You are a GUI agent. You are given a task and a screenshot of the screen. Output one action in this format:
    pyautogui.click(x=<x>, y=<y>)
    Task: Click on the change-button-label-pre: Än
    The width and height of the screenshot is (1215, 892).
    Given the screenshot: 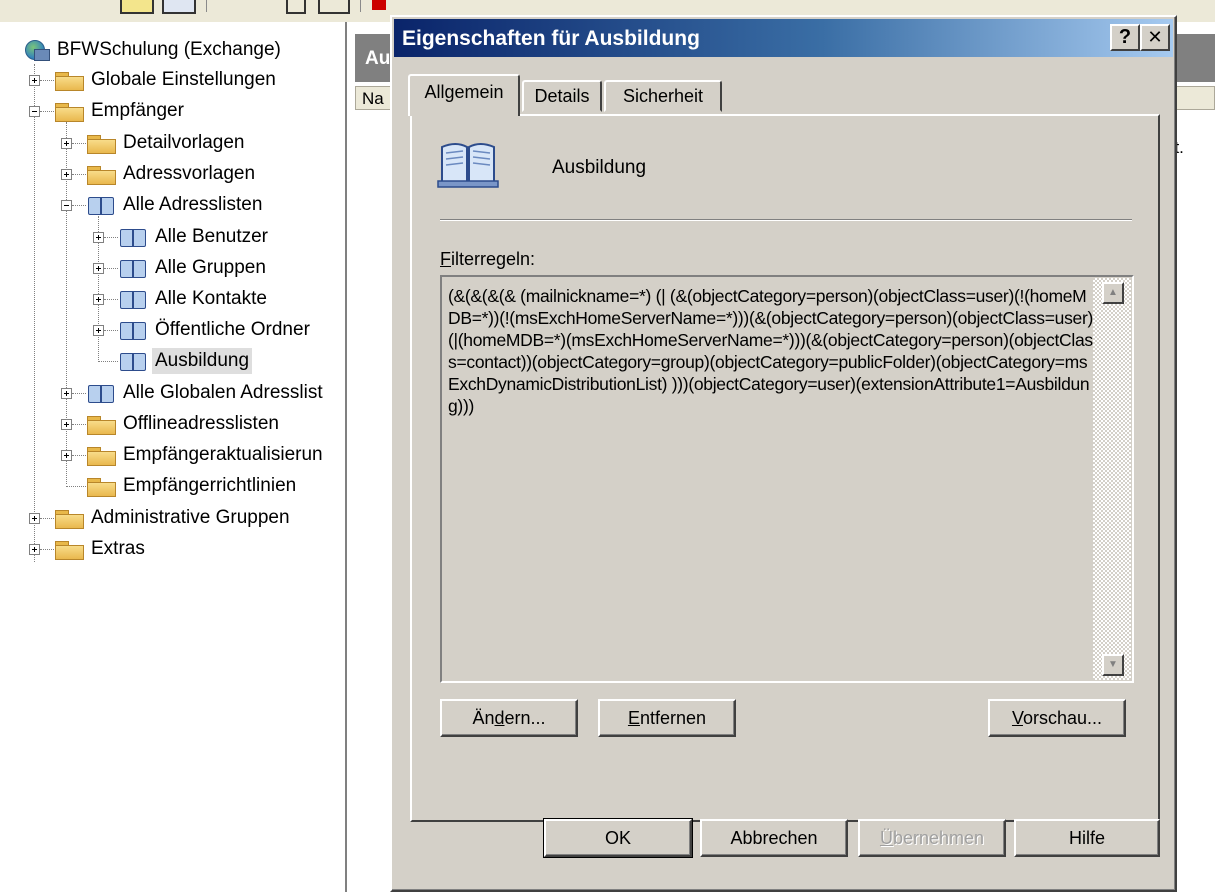 What is the action you would take?
    pyautogui.click(x=483, y=718)
    